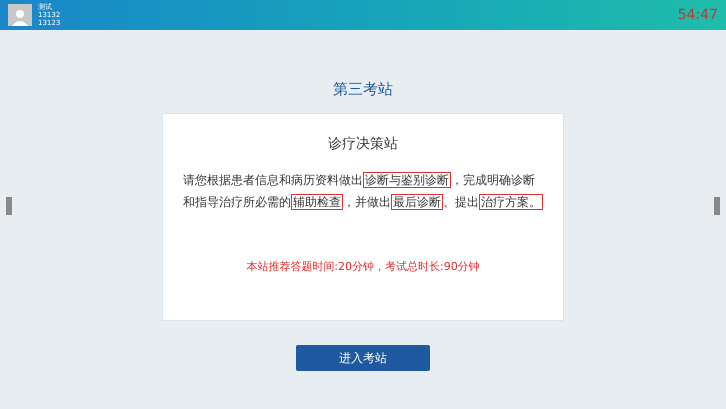  I want to click on right-scroll-handle, so click(717, 206).